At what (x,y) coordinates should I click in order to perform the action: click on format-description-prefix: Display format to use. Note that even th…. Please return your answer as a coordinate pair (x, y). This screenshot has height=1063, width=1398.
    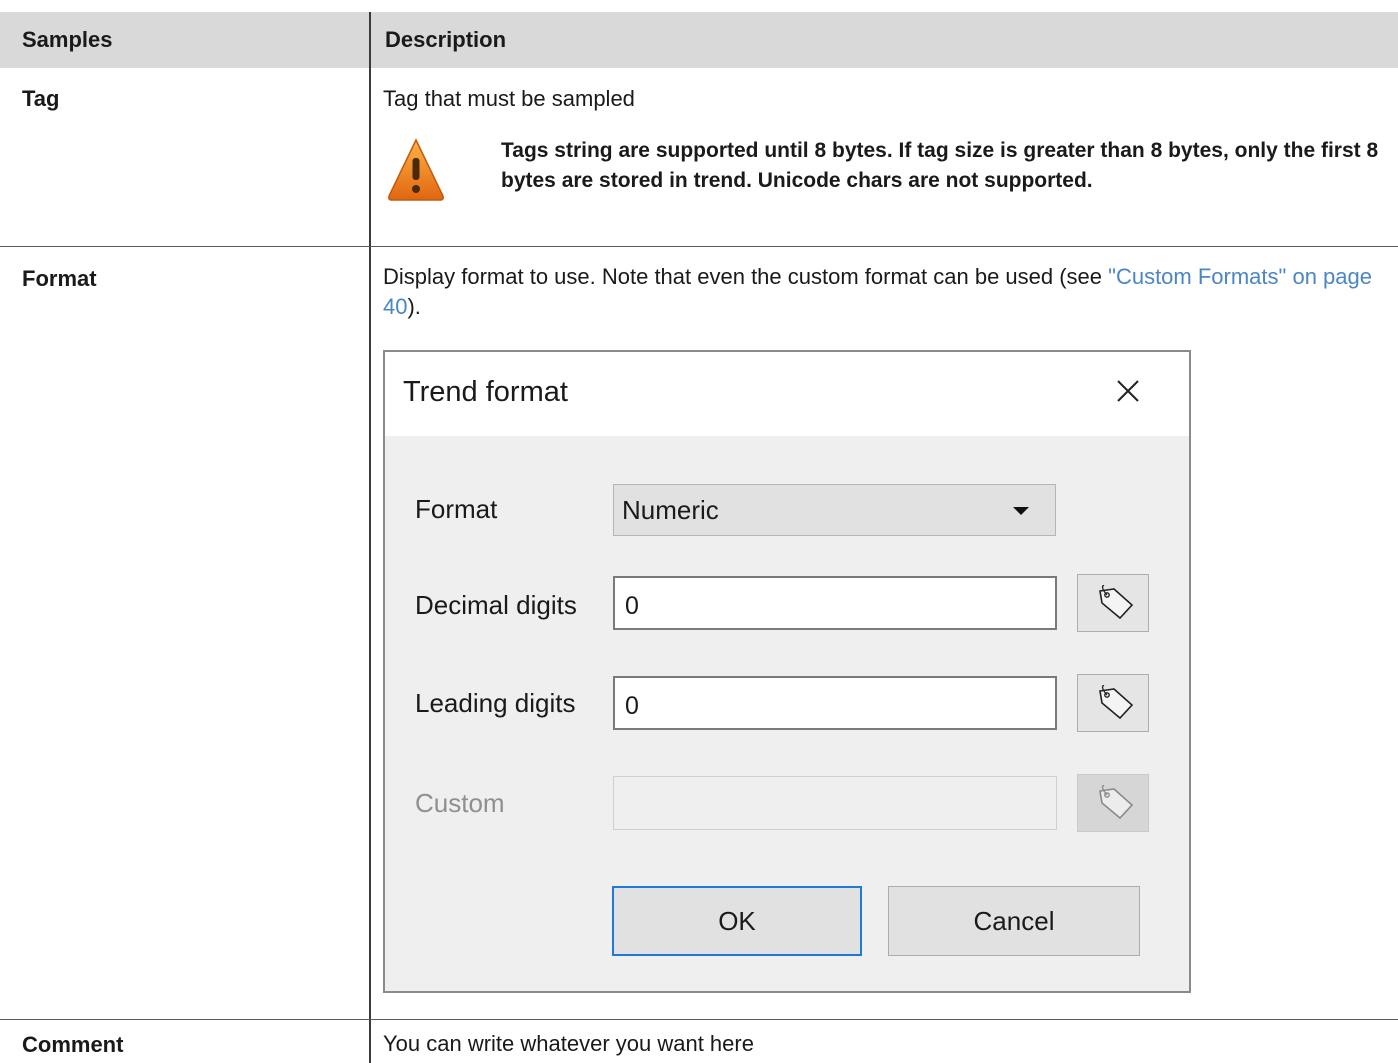
    Looking at the image, I should click on (746, 276).